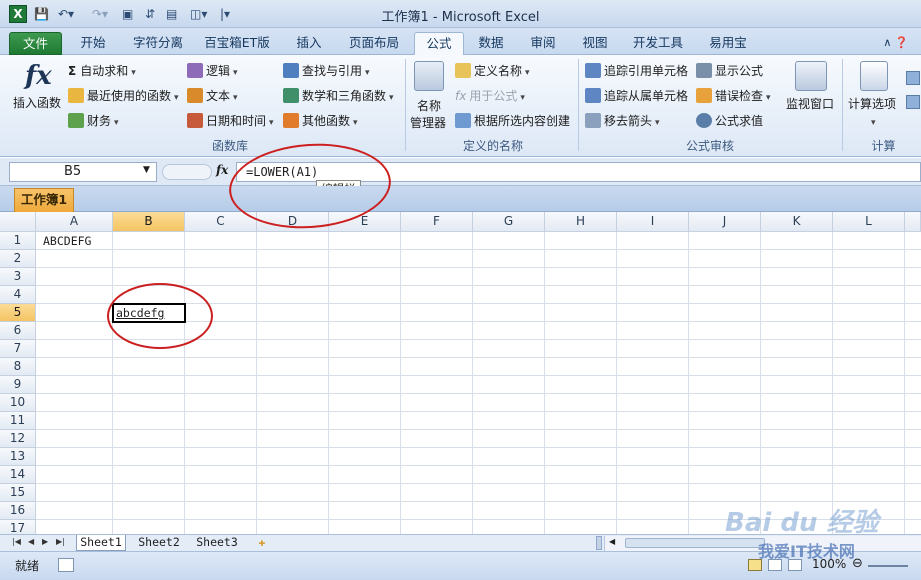 Image resolution: width=921 pixels, height=580 pixels. I want to click on formula-bar-splitter, so click(187, 172).